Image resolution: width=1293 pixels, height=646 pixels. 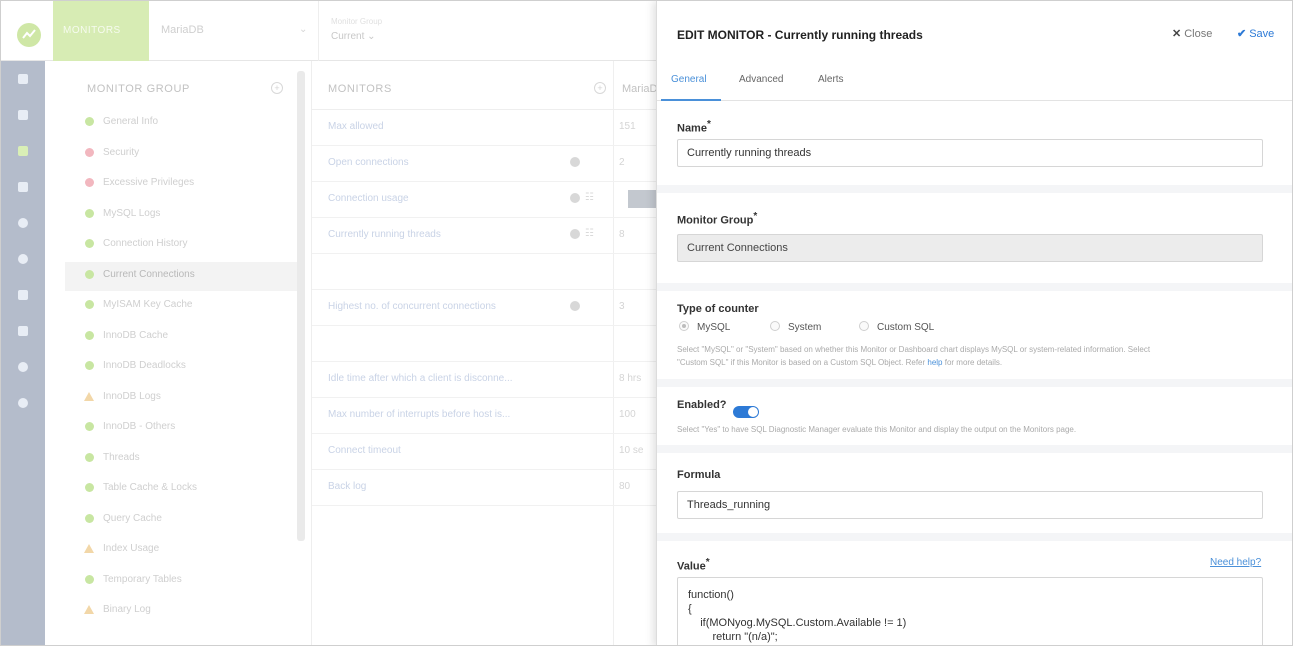 I want to click on monitor-value: 80, so click(x=625, y=486).